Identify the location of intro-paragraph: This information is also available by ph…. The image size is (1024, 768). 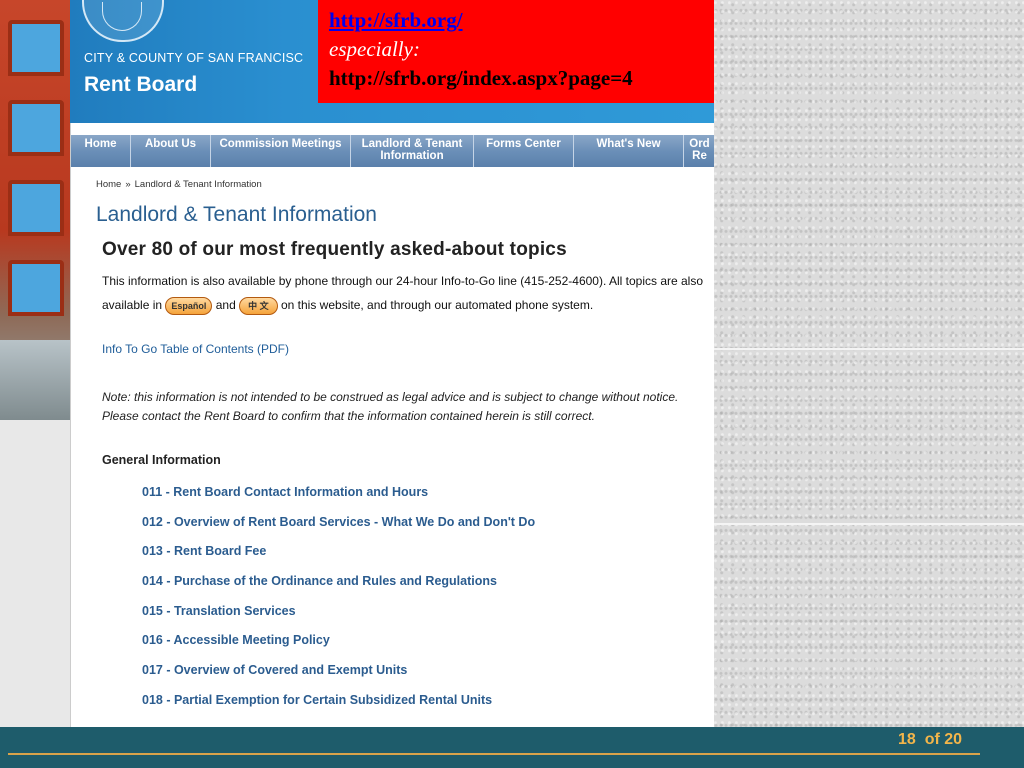
(407, 293).